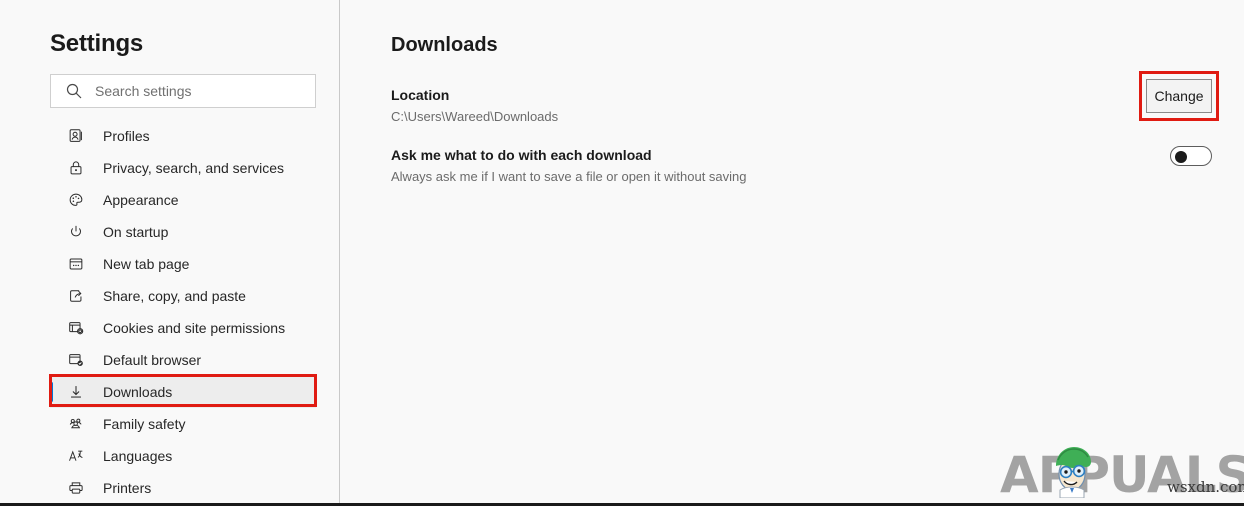 The height and width of the screenshot is (506, 1244). I want to click on palette-icon, so click(76, 200).